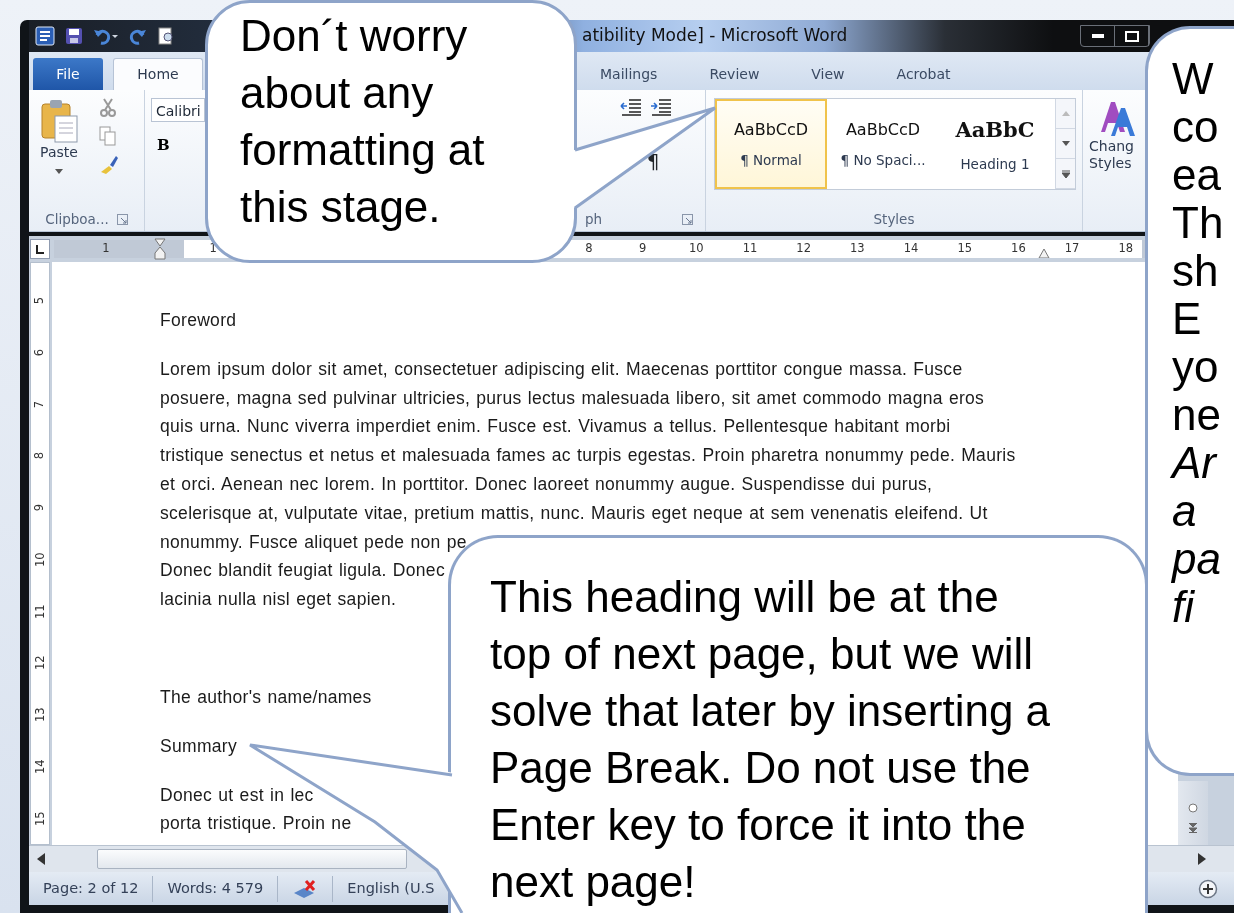 The width and height of the screenshot is (1234, 913). I want to click on text-line: et orci. Aenean nec lorem. In porttitor. Donec laoreet nonummy augue. Suspendisse dui purus,, so click(546, 484).